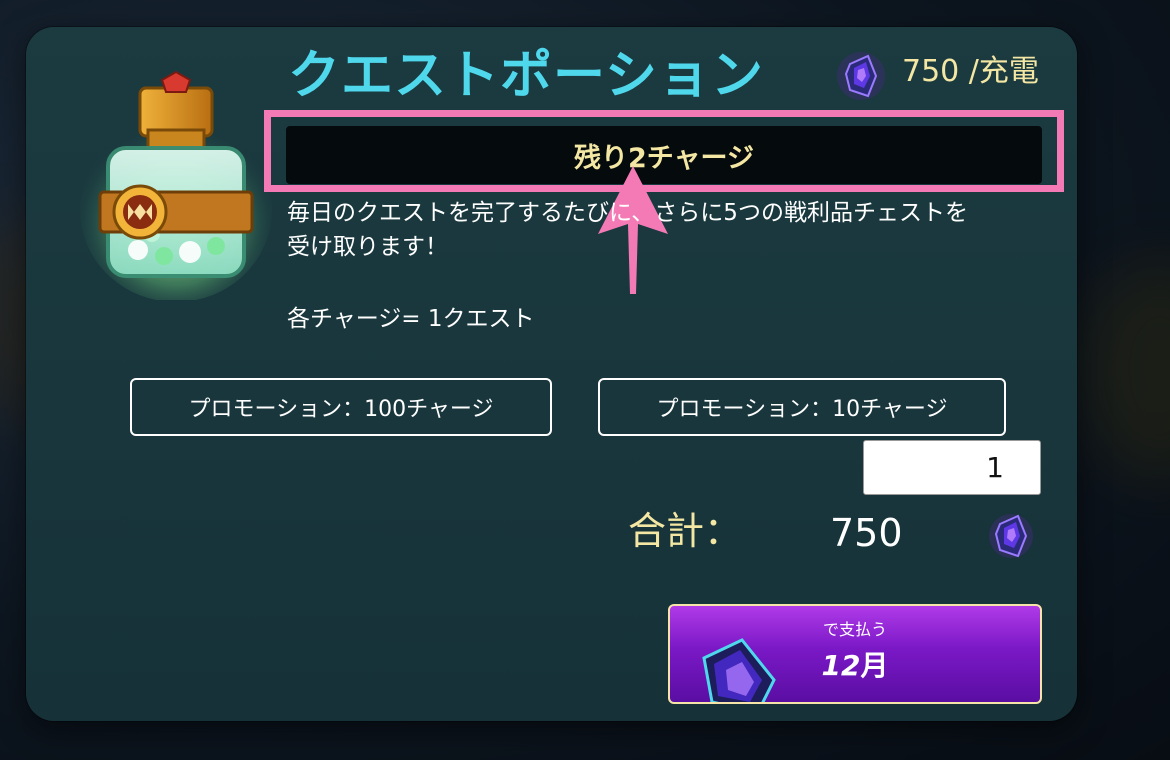  I want to click on promo-100-charges-button: プロモーション：100チャージ, so click(341, 407).